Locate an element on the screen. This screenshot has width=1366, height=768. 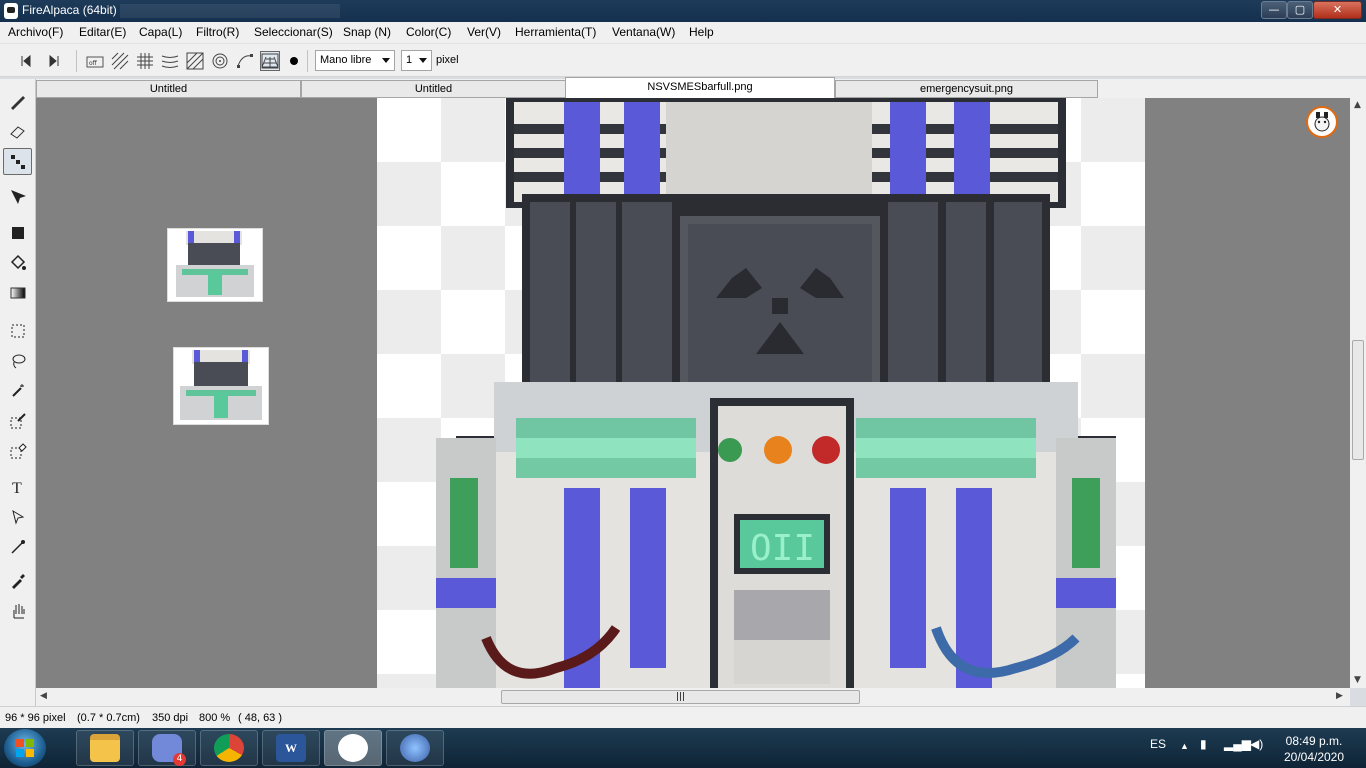
tab-emergencysuit: emergencysuit.png is located at coordinates (966, 89).